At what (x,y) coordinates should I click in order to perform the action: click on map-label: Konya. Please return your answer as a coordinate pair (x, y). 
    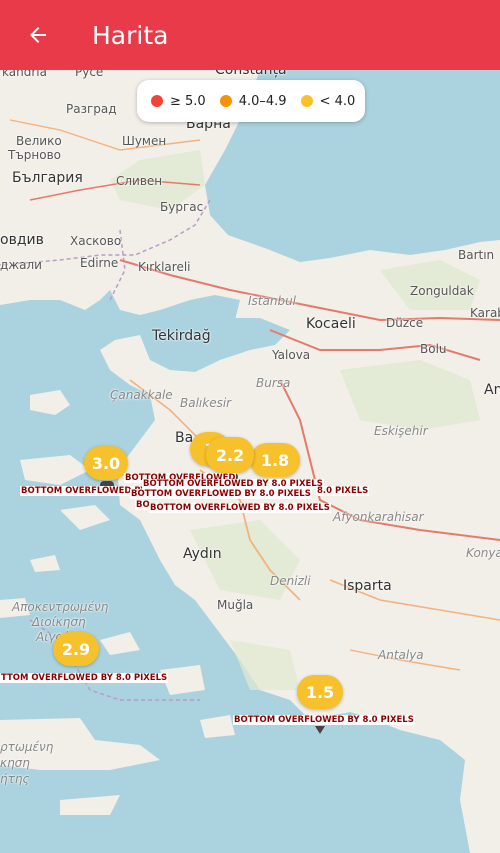
    Looking at the image, I should click on (483, 553).